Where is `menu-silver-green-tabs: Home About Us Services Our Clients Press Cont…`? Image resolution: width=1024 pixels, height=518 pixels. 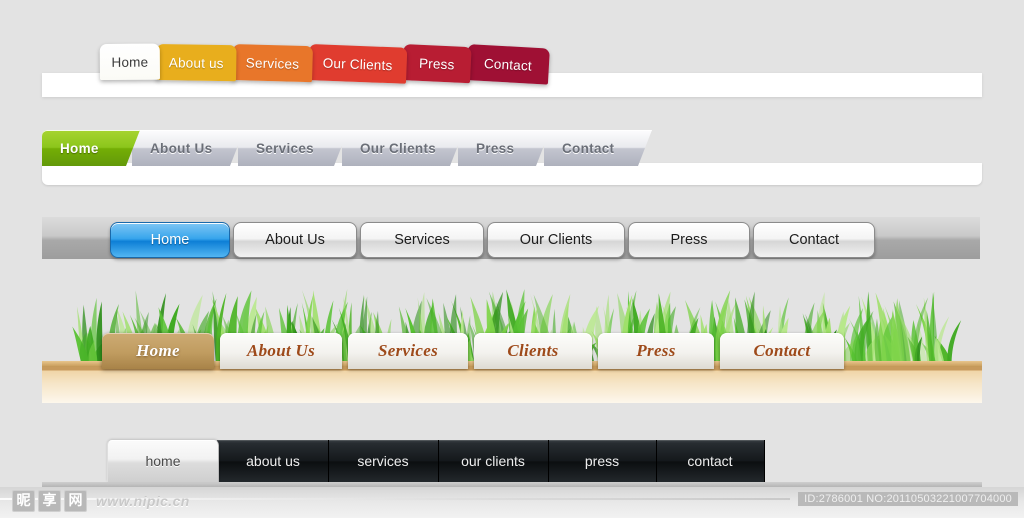
menu-silver-green-tabs: Home About Us Services Our Clients Press Cont… is located at coordinates (512, 155).